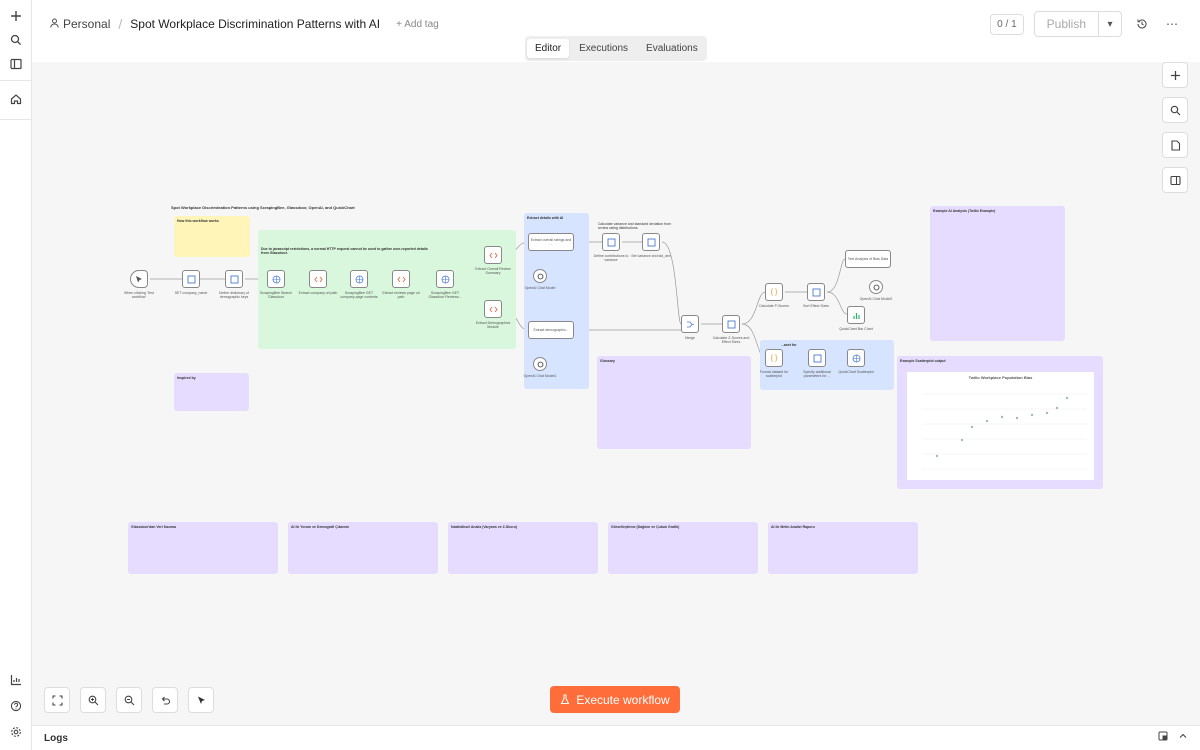 The image size is (1200, 750). What do you see at coordinates (1067, 24) in the screenshot?
I see `publish-button: Publish` at bounding box center [1067, 24].